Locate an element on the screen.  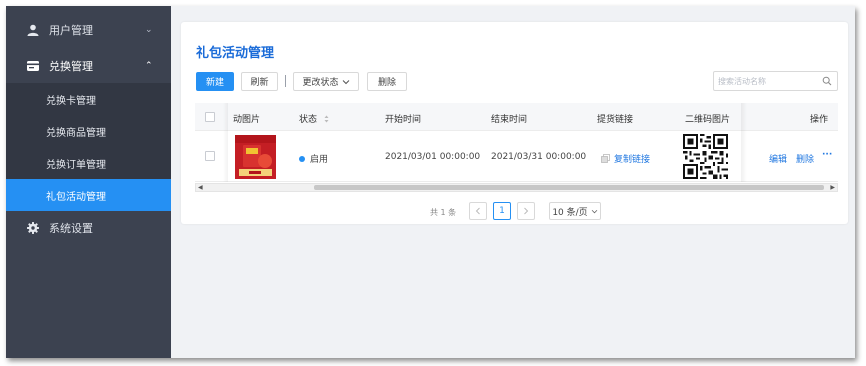
status-dot is located at coordinates (302, 159).